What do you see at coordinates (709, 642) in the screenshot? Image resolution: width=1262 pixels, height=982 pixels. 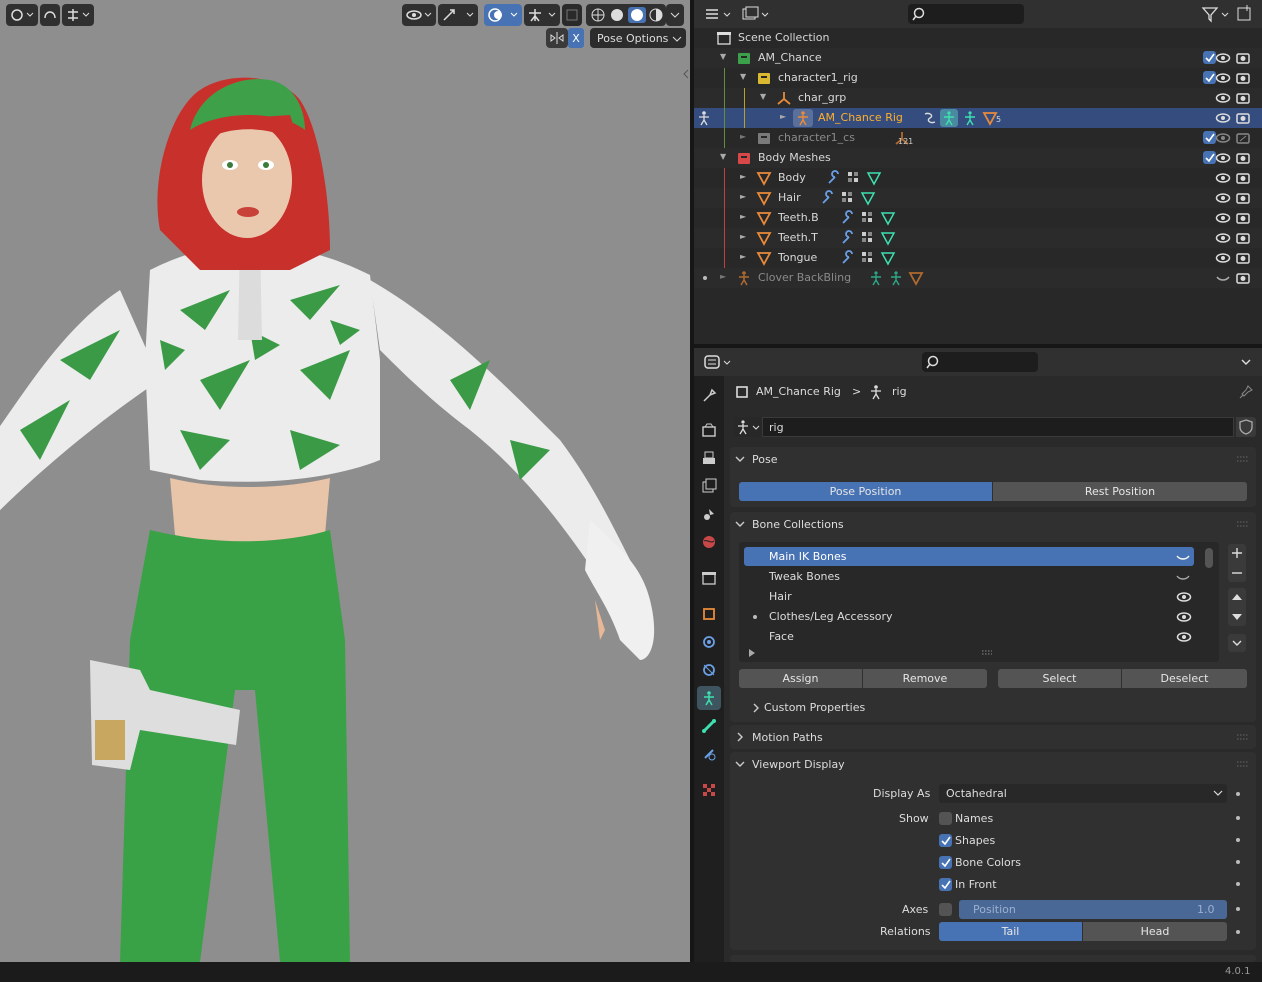 I see `modifiers-tab` at bounding box center [709, 642].